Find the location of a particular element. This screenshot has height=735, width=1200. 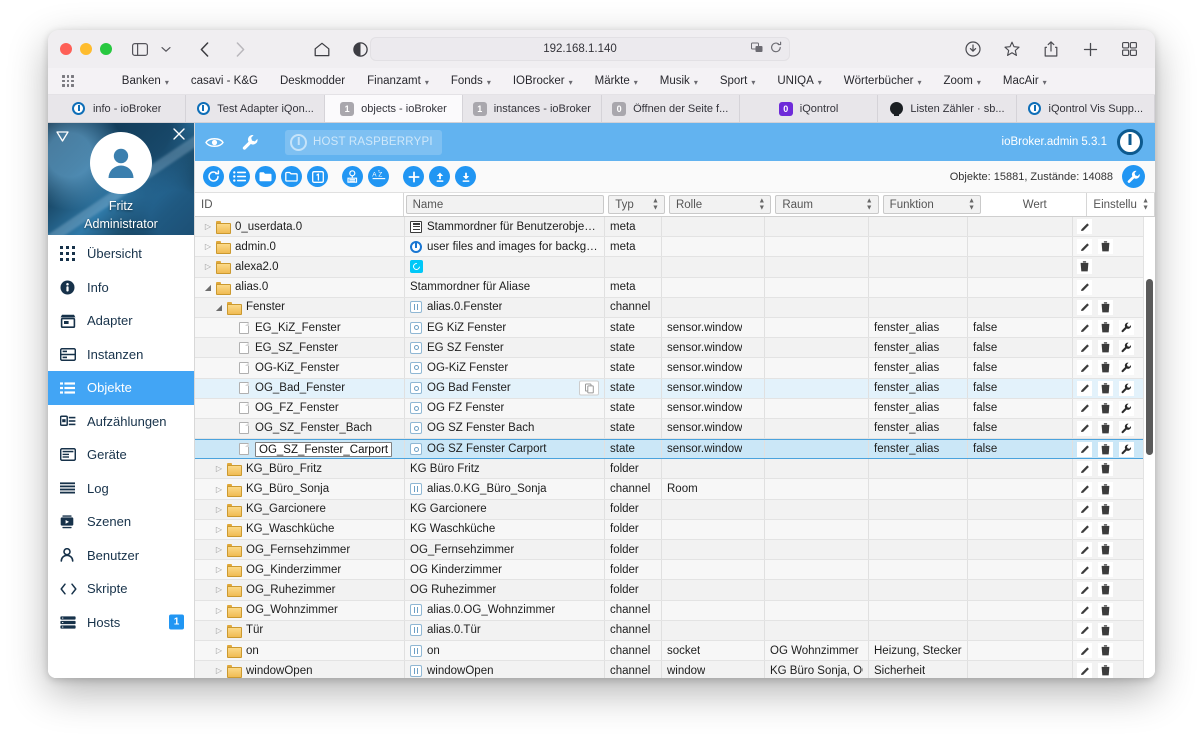

cell-id: OG_Bad_Fenster is located at coordinates (300, 388).